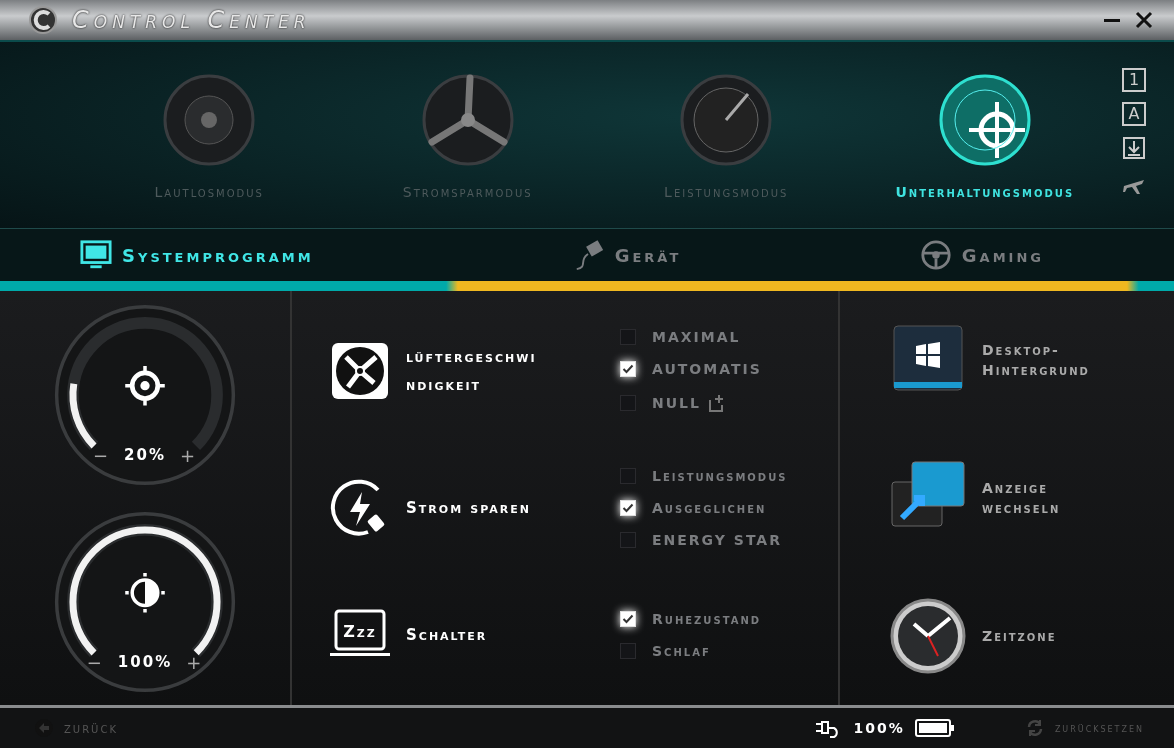 The image size is (1174, 748). I want to click on shortcut-button: Desktop- Hintergrund, so click(1031, 360).